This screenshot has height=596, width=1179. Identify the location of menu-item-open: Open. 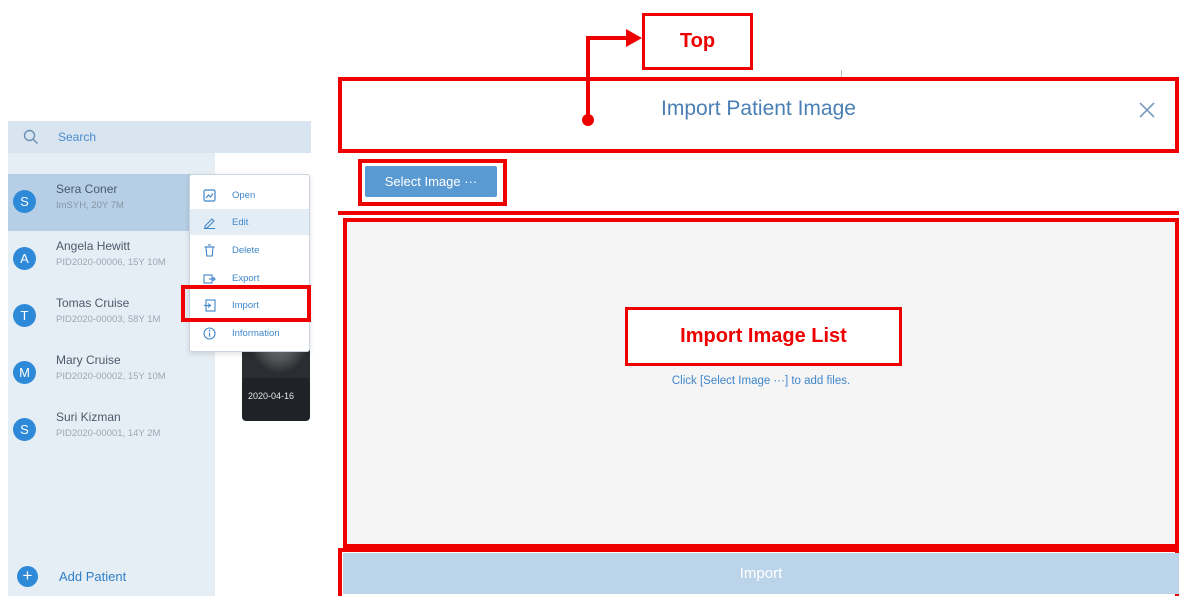
(249, 195).